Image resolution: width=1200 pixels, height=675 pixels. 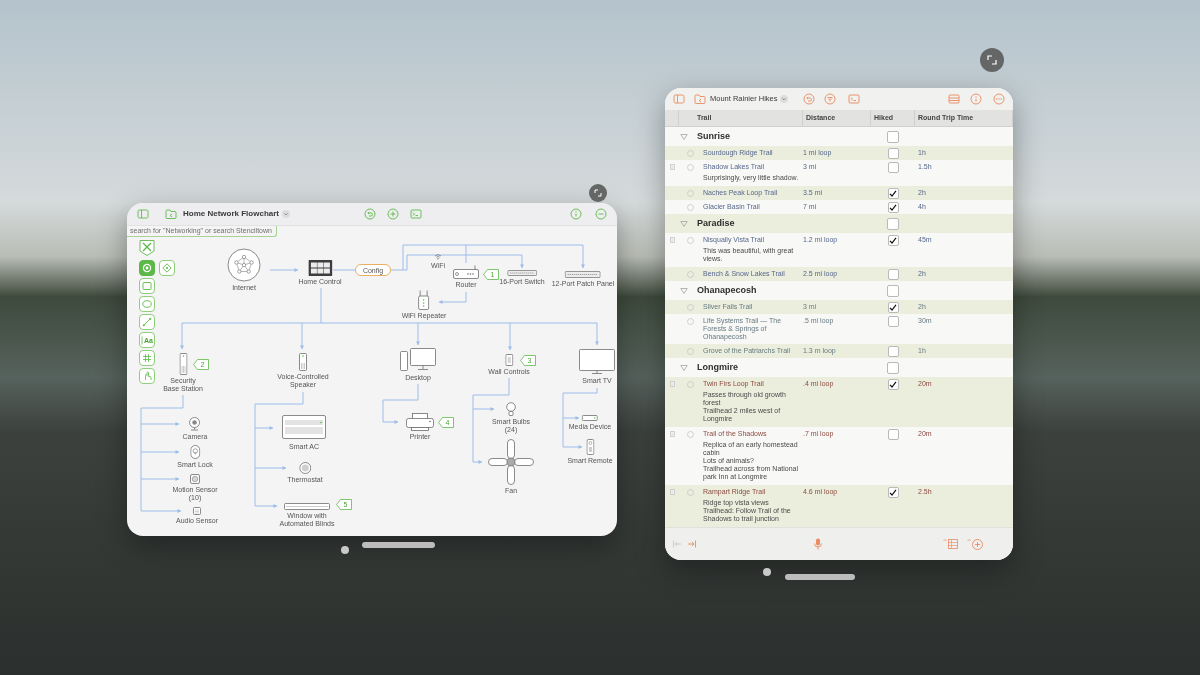 I want to click on light-bulb-icon, so click(x=511, y=409).